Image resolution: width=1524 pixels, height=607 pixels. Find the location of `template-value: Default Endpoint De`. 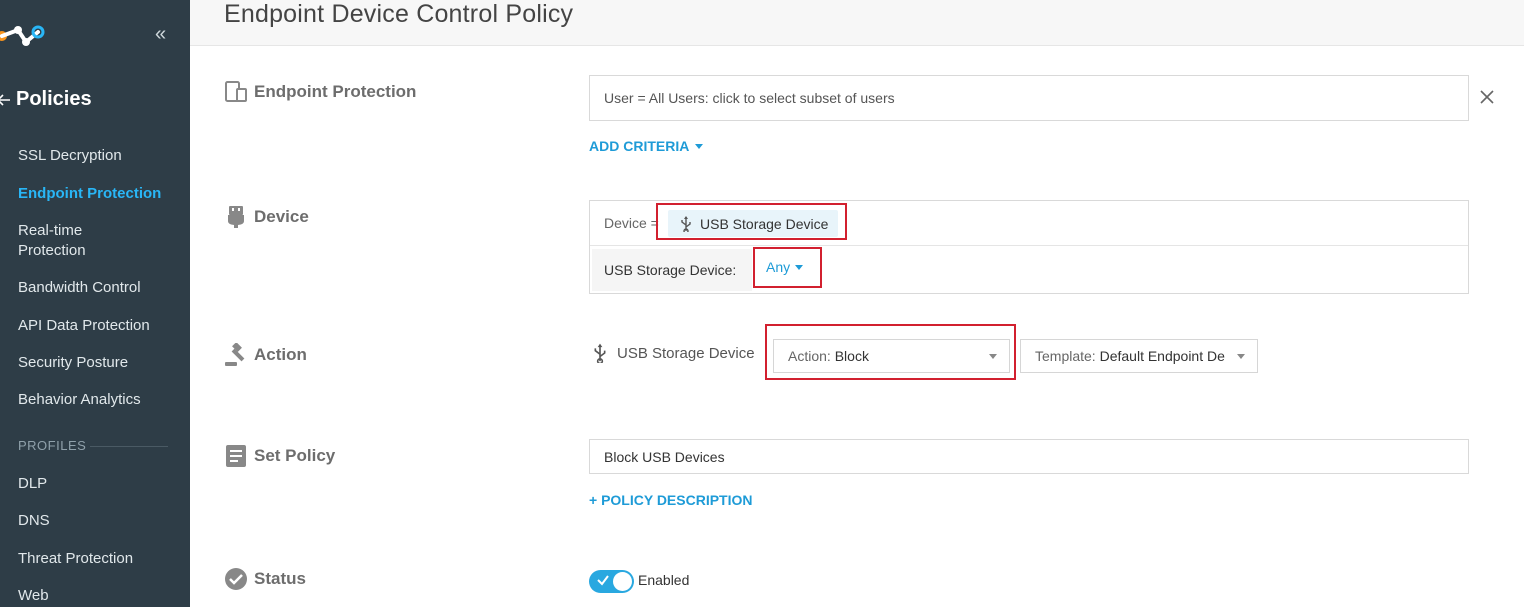

template-value: Default Endpoint De is located at coordinates (1162, 356).